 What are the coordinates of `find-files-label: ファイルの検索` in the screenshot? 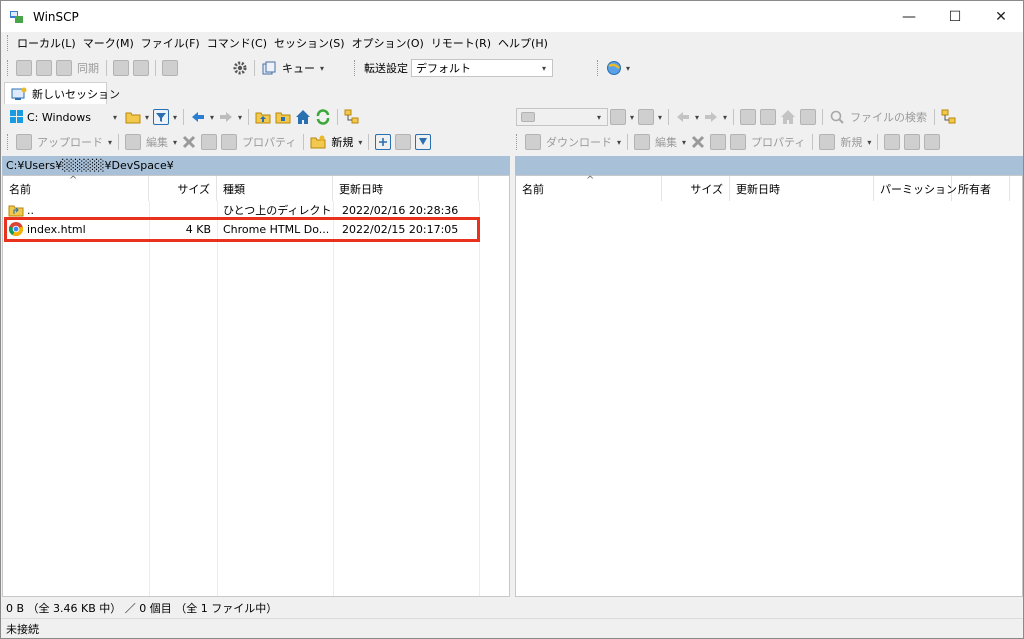 It's located at (888, 117).